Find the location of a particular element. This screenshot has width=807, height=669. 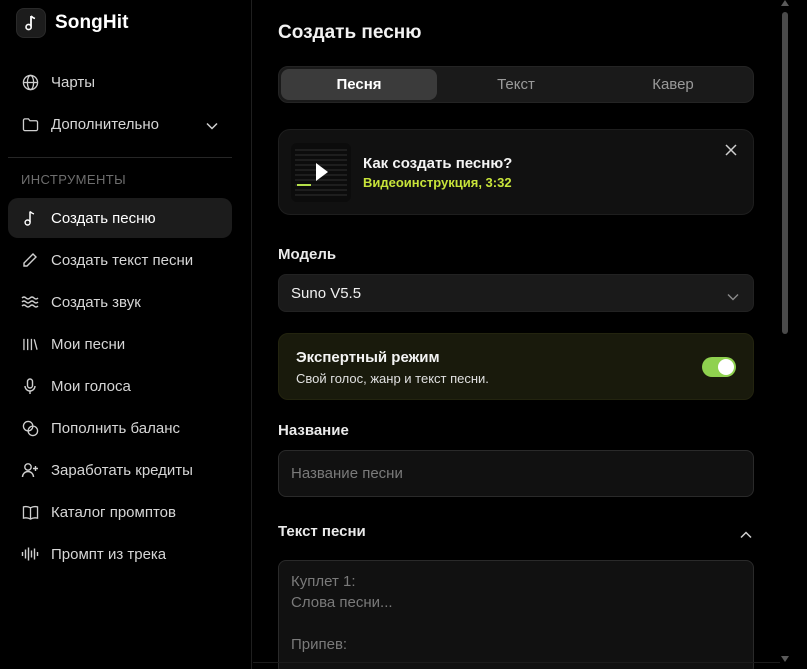

coins-icon is located at coordinates (30, 428).